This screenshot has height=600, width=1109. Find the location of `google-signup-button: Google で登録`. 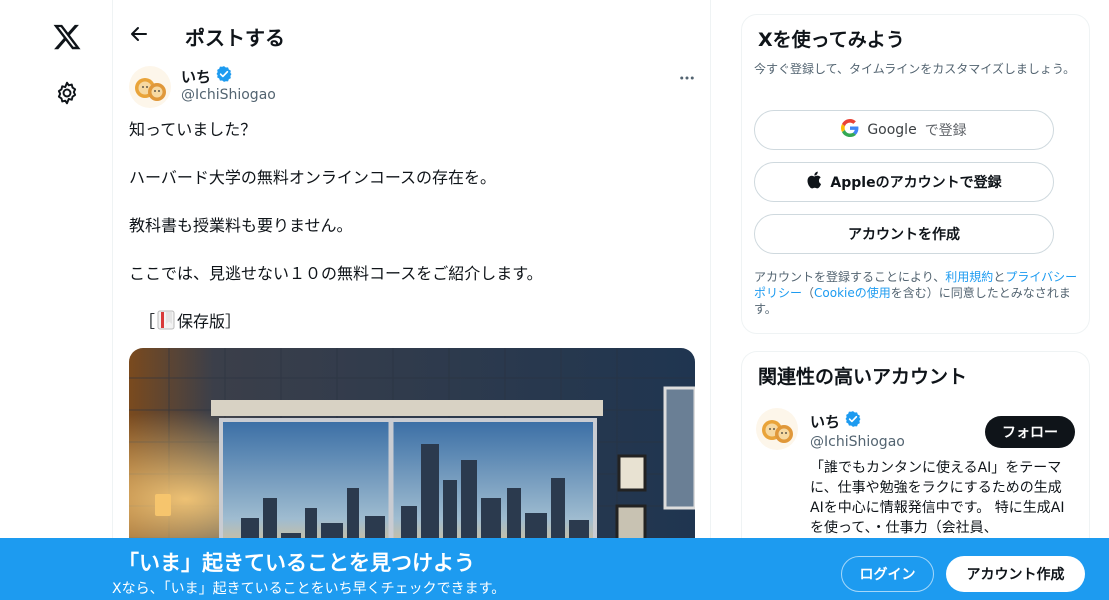

google-signup-button: Google で登録 is located at coordinates (904, 130).